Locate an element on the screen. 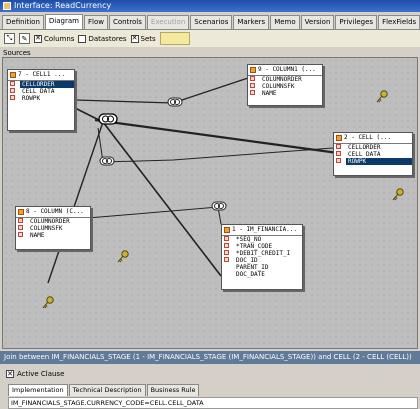  window-title-bar: Interface: ReadCurrency is located at coordinates (210, 6).